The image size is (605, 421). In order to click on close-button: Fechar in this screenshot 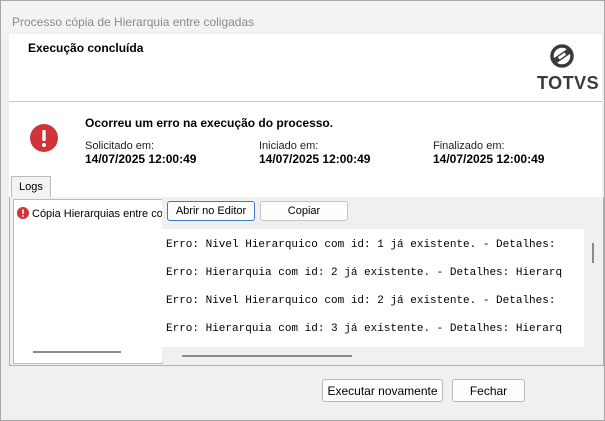, I will do `click(488, 390)`.